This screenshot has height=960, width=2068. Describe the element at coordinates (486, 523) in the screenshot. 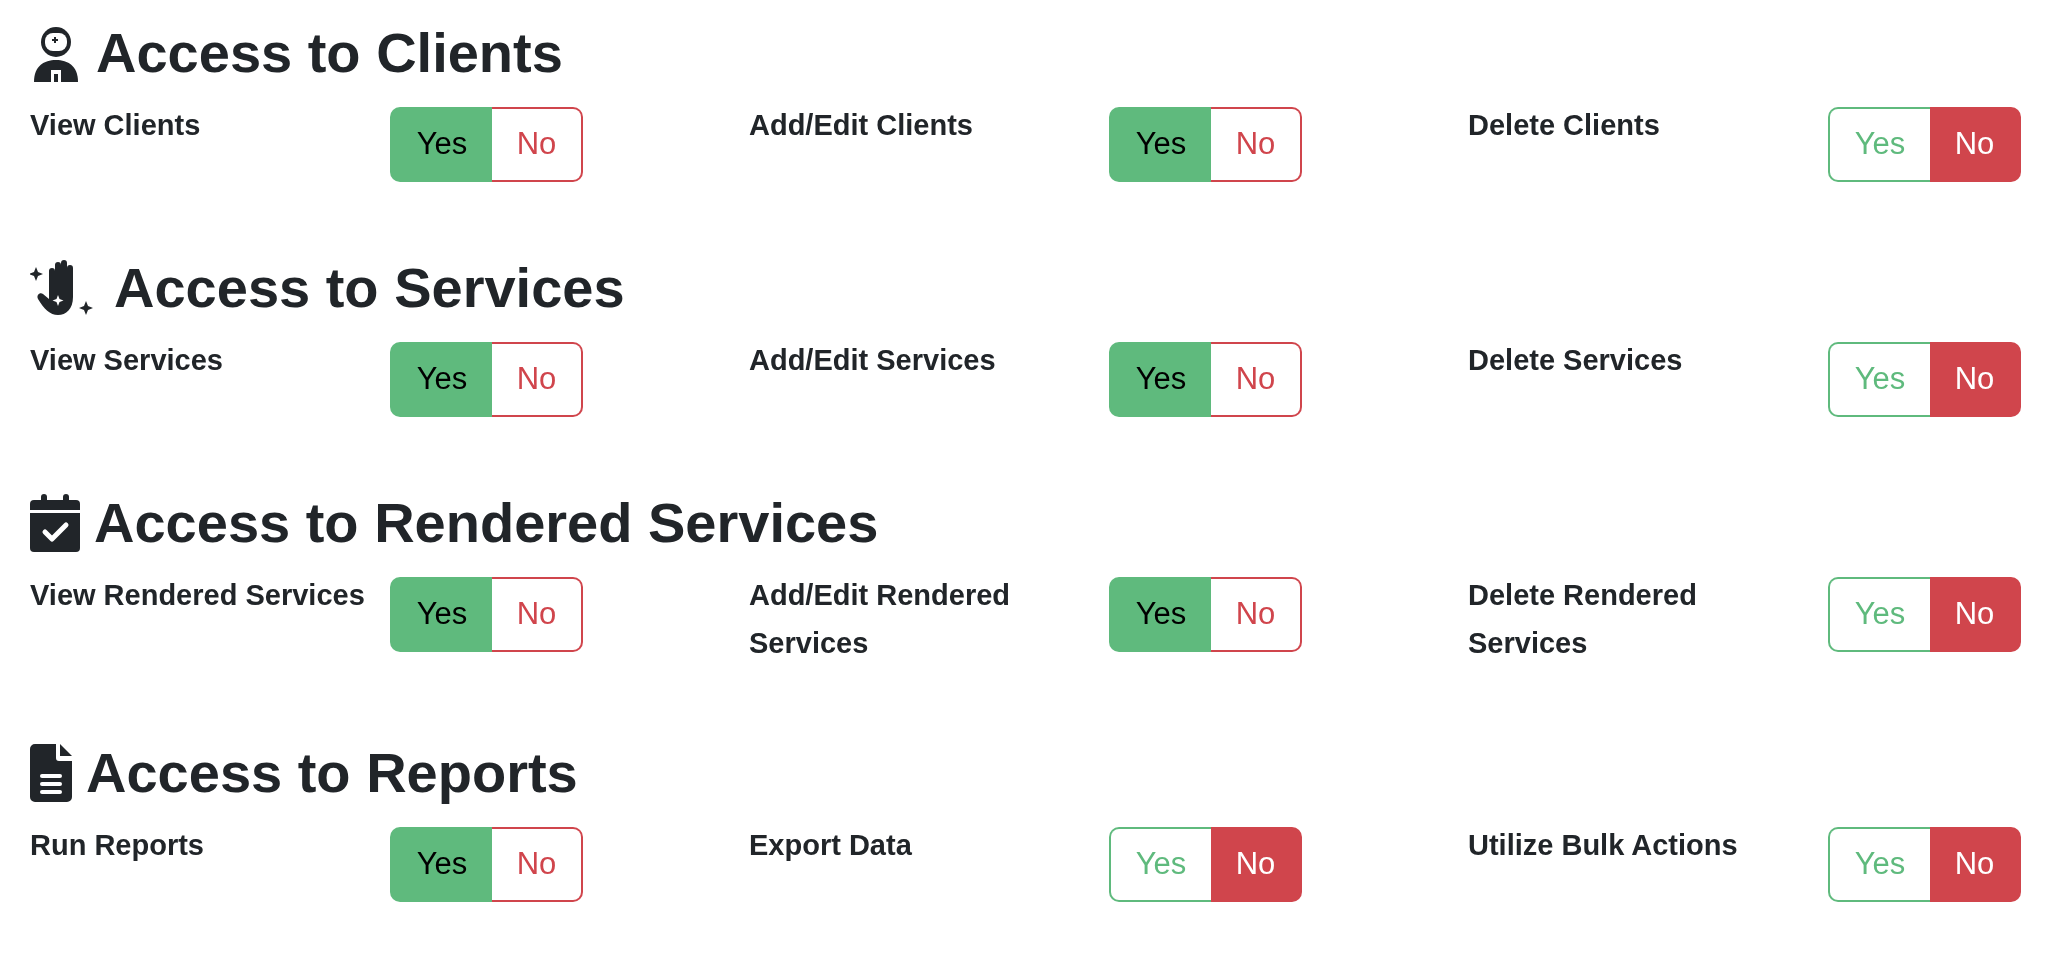

I see `section-heading: Access to Rendered Services` at that location.